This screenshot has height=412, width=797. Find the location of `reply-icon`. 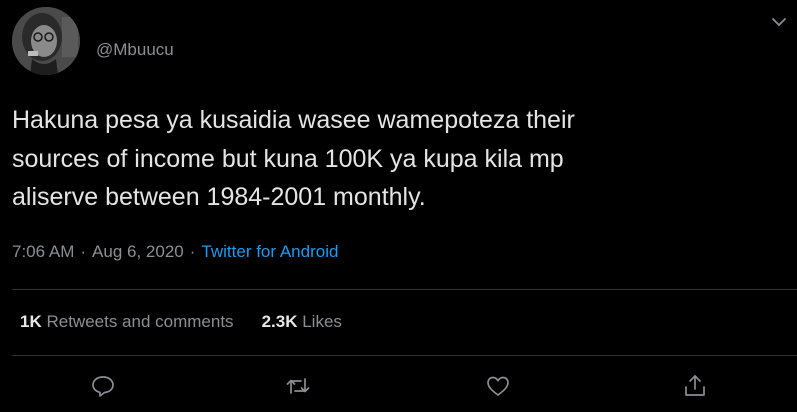

reply-icon is located at coordinates (103, 386).